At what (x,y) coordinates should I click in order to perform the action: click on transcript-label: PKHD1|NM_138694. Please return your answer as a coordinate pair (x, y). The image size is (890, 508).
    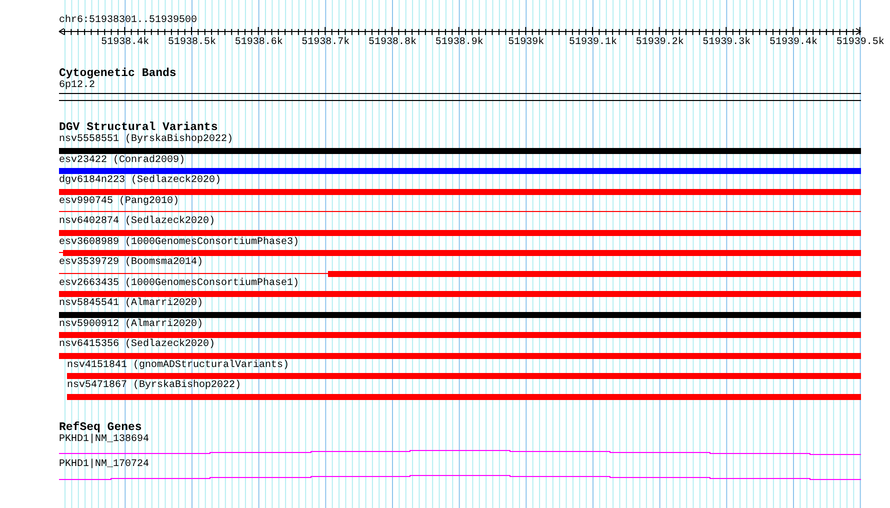
    Looking at the image, I should click on (104, 440).